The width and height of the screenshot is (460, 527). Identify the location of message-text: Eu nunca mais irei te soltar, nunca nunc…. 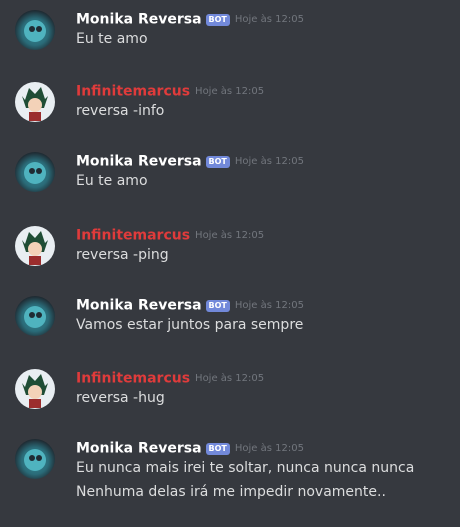
(245, 468).